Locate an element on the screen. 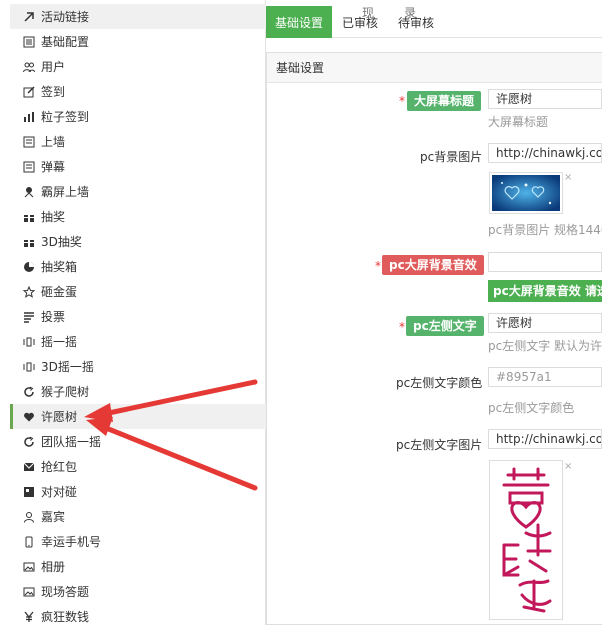 The height and width of the screenshot is (625, 602). sidebar-item-label: 现场答题 is located at coordinates (65, 592).